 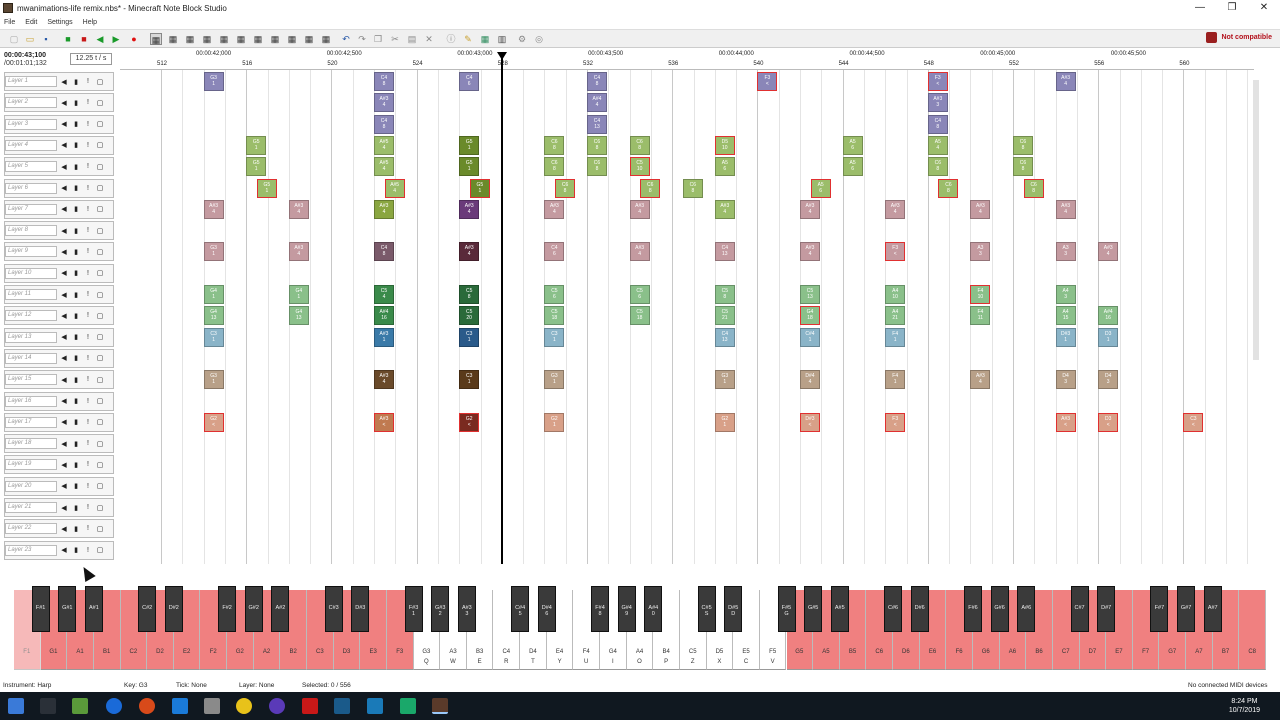 What do you see at coordinates (31, 507) in the screenshot?
I see `layer-name-field: Layer 21` at bounding box center [31, 507].